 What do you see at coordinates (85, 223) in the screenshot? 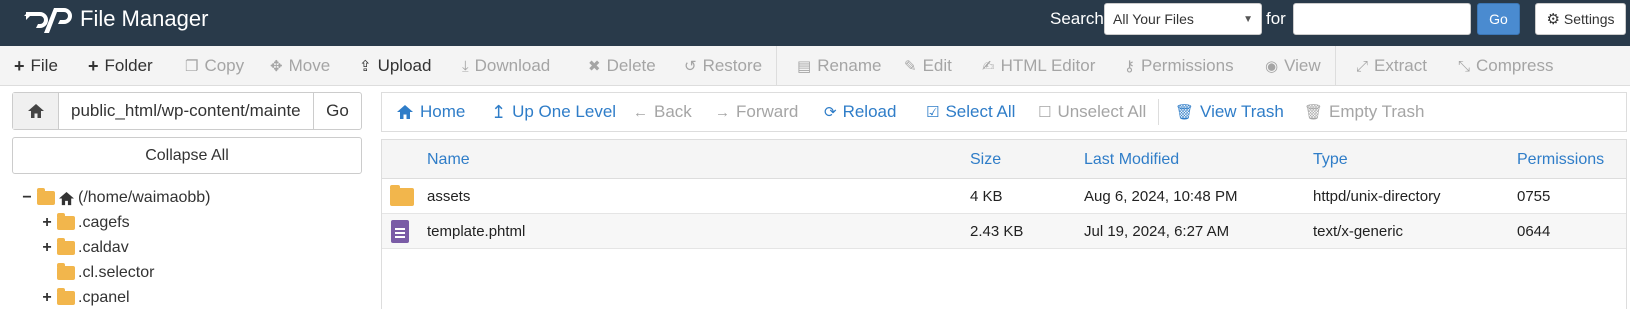
I see `tree-item: + .cagefs` at bounding box center [85, 223].